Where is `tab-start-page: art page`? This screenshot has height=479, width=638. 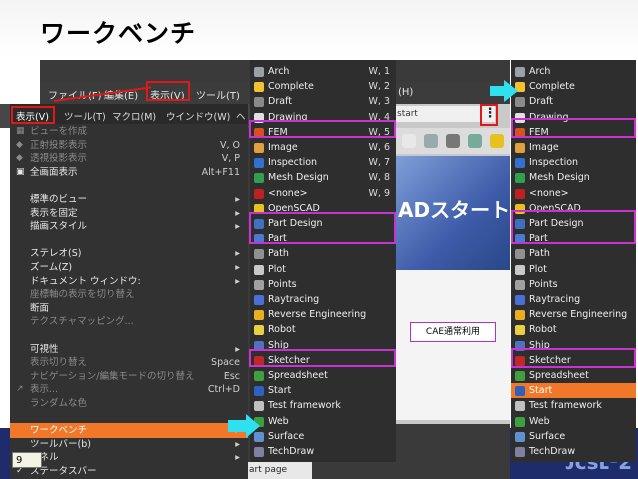 tab-start-page: art page is located at coordinates (279, 470).